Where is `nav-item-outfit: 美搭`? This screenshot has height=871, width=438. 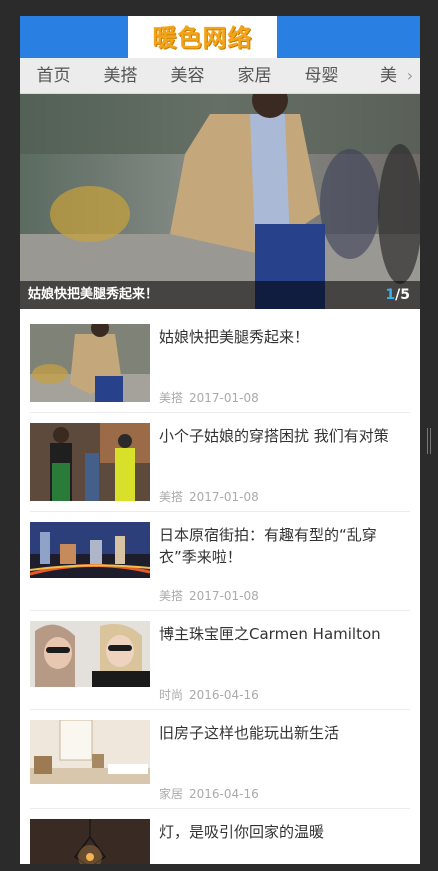 nav-item-outfit: 美搭 is located at coordinates (120, 75).